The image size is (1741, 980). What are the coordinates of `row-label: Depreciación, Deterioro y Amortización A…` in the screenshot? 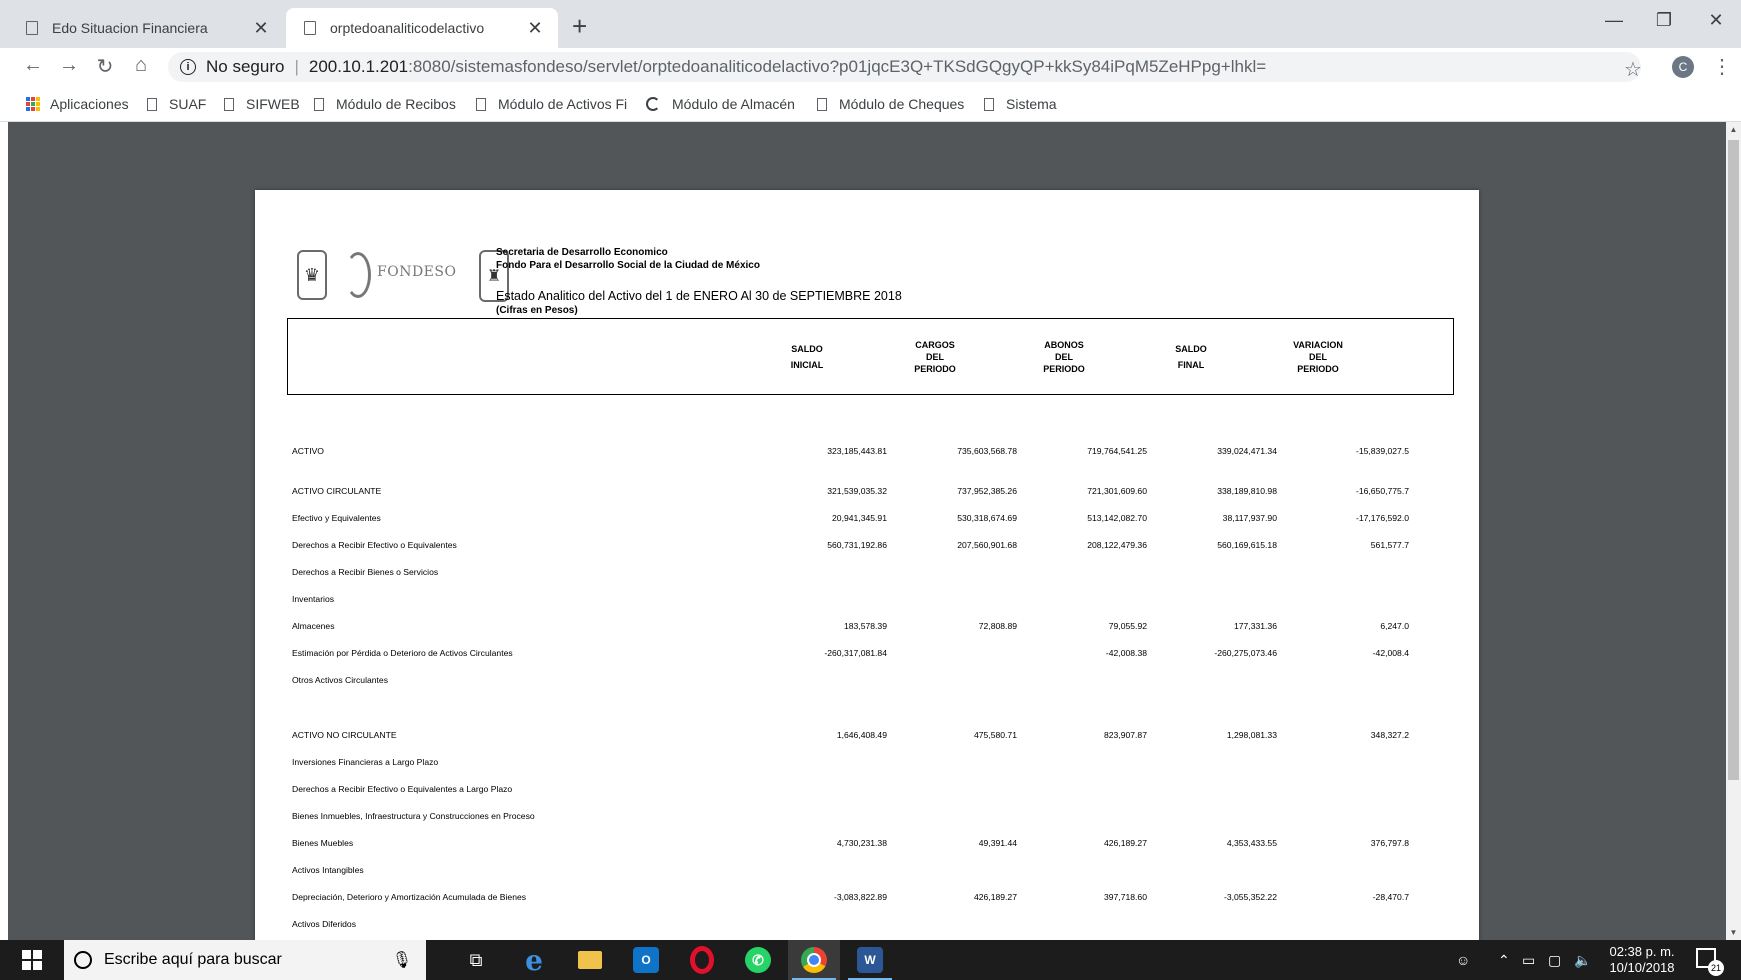 It's located at (409, 897).